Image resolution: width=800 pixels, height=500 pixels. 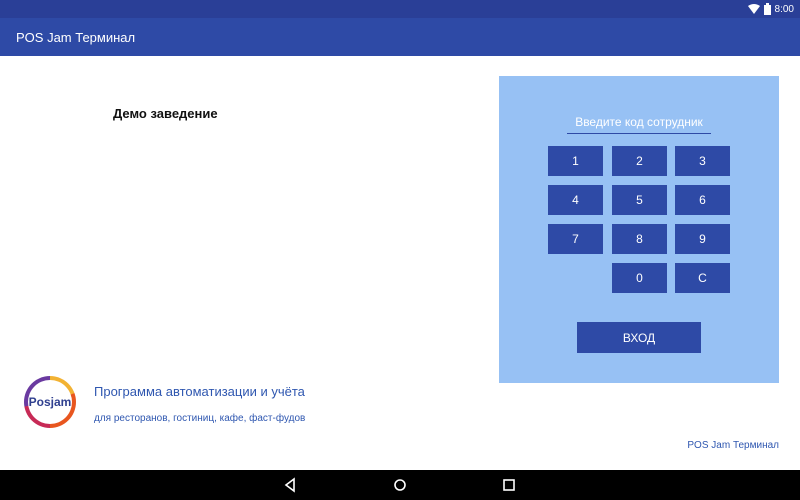 I want to click on status-time: 8:00, so click(x=784, y=9).